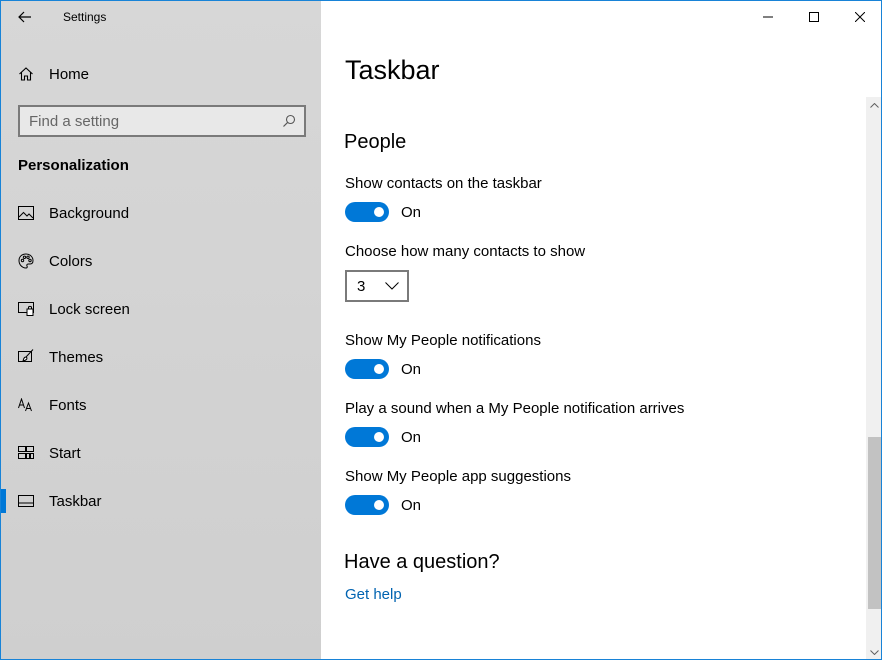 The height and width of the screenshot is (660, 882). I want to click on taskbar-icon, so click(25, 501).